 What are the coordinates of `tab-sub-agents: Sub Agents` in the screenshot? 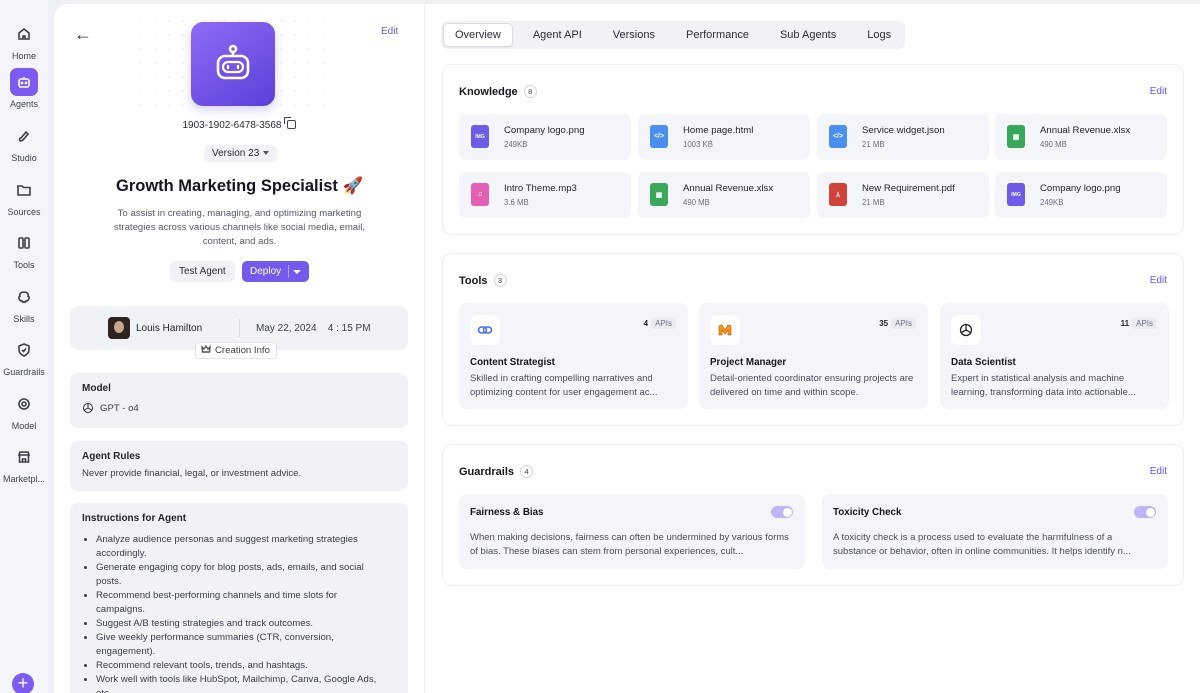 It's located at (808, 35).